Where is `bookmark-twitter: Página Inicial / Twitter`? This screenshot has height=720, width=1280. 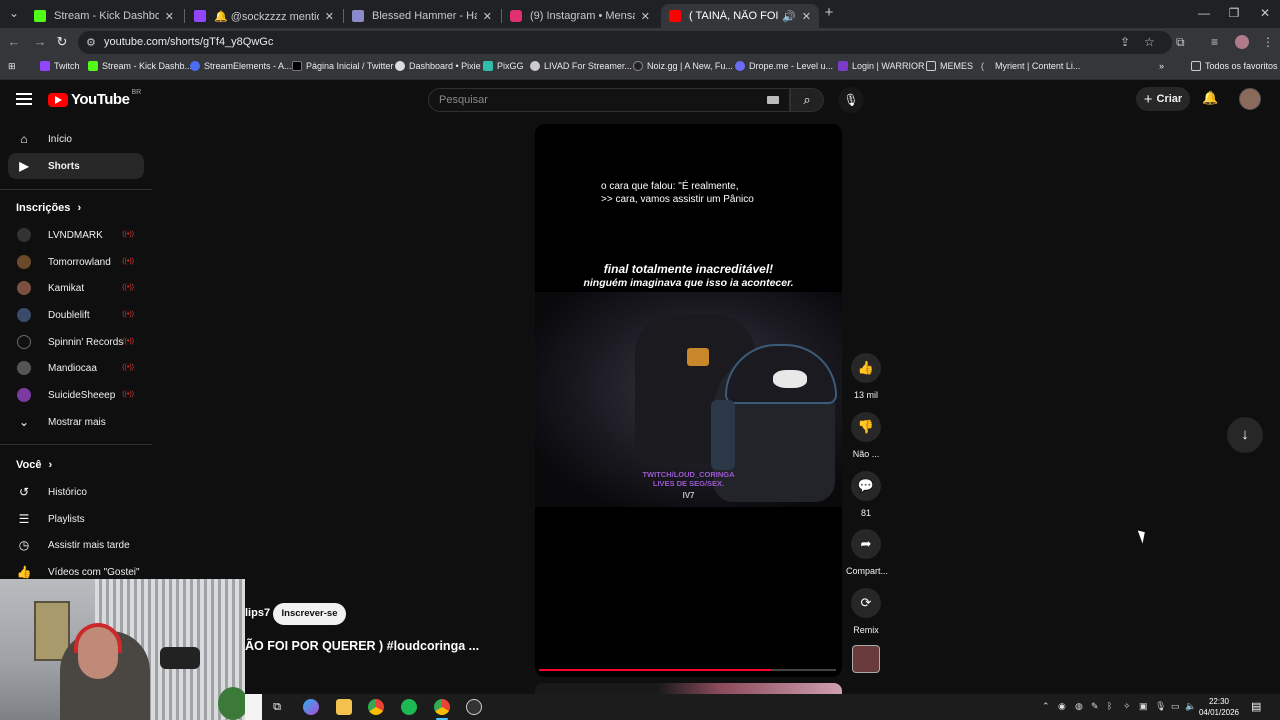 bookmark-twitter: Página Inicial / Twitter is located at coordinates (342, 66).